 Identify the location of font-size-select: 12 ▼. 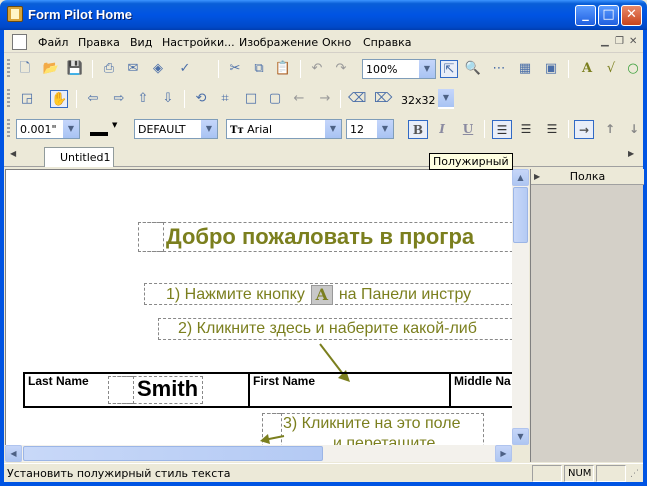
(370, 129).